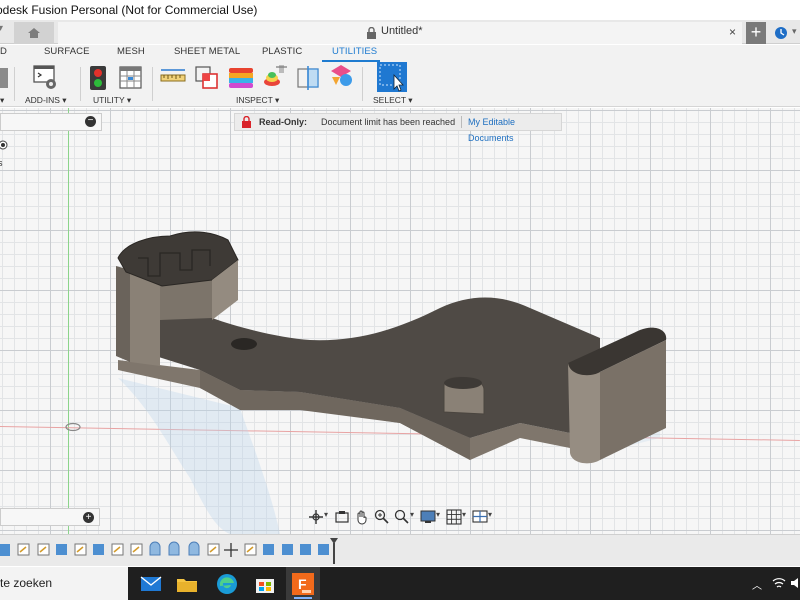 This screenshot has height=600, width=800. What do you see at coordinates (26, 583) in the screenshot?
I see `taskbar-search-text: te zoeken` at bounding box center [26, 583].